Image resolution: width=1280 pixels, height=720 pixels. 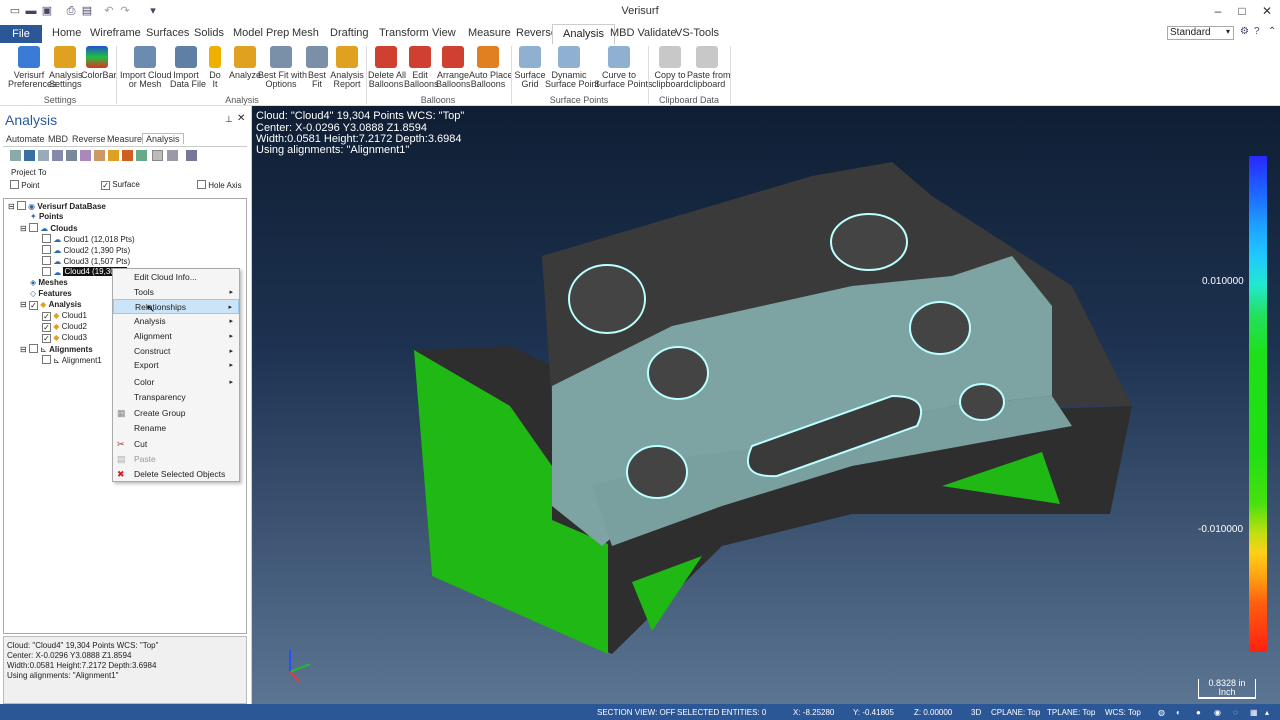 I want to click on view-icon: ◐, so click(x=1178, y=712).